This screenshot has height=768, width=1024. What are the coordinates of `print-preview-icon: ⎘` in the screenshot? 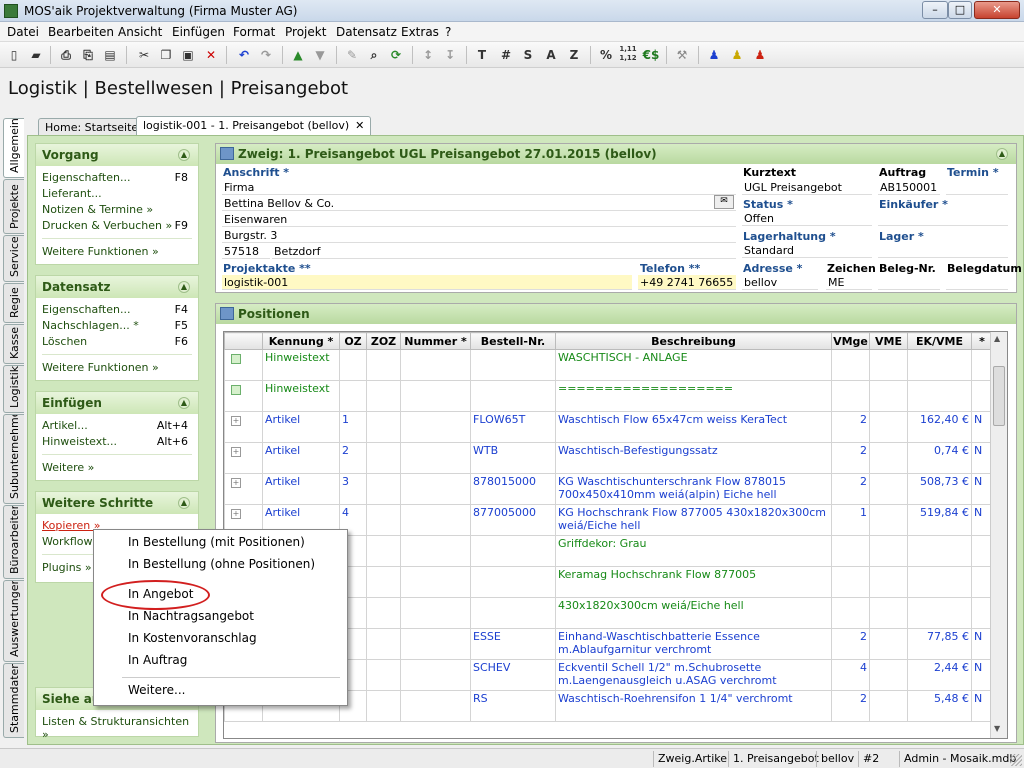 It's located at (88, 55).